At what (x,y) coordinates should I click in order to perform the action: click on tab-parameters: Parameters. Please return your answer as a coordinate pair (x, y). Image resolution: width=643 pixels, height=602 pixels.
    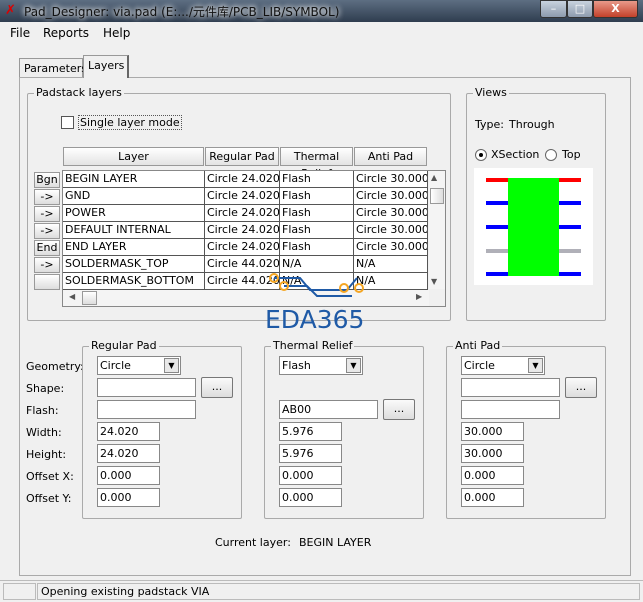
    Looking at the image, I should click on (53, 68).